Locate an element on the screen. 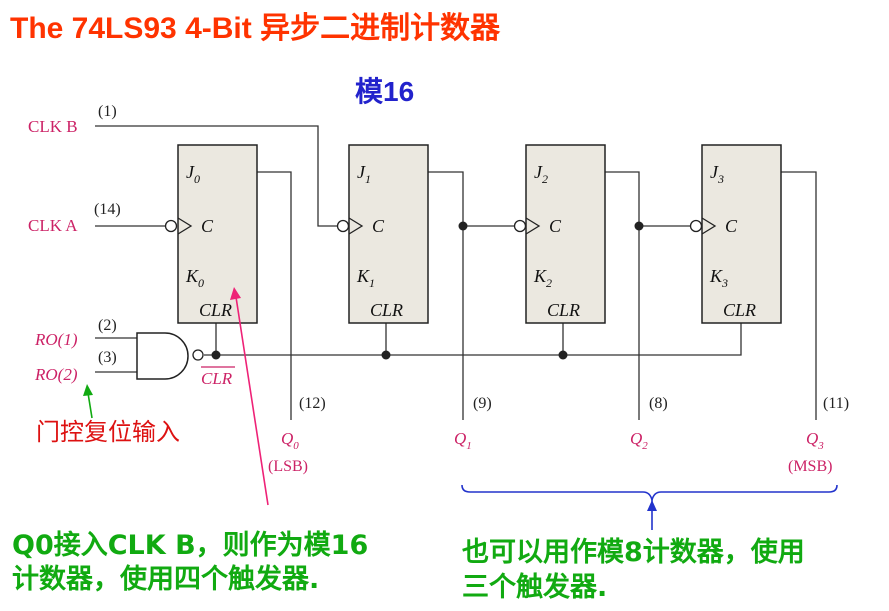 Image resolution: width=889 pixels, height=611 pixels. j-index: 1 is located at coordinates (368, 179).